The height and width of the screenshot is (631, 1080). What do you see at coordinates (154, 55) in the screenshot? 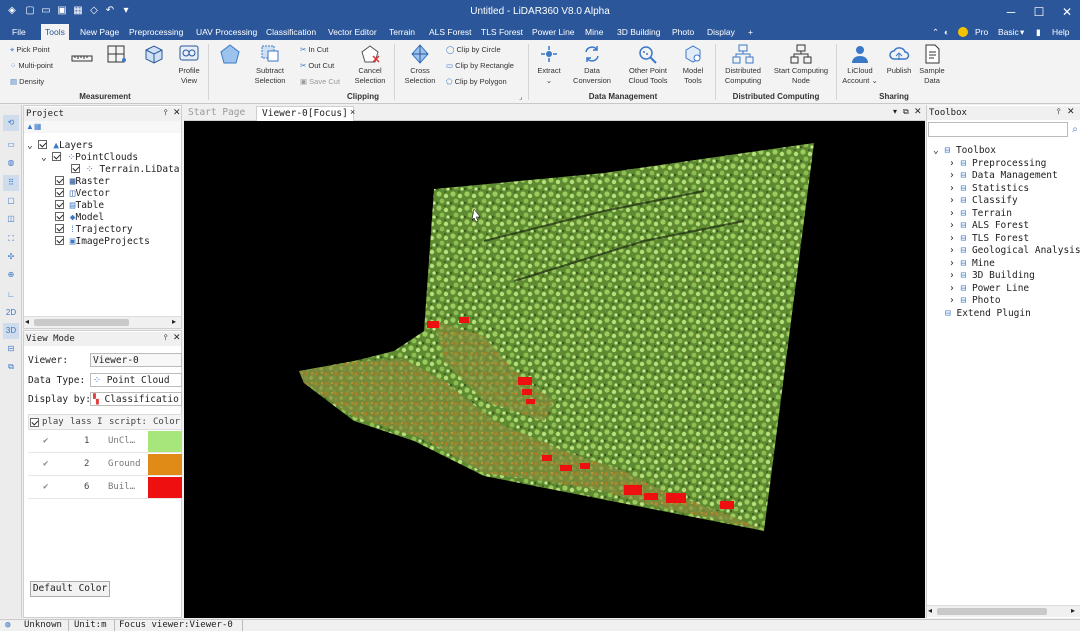
I see `measure-volume-button` at bounding box center [154, 55].